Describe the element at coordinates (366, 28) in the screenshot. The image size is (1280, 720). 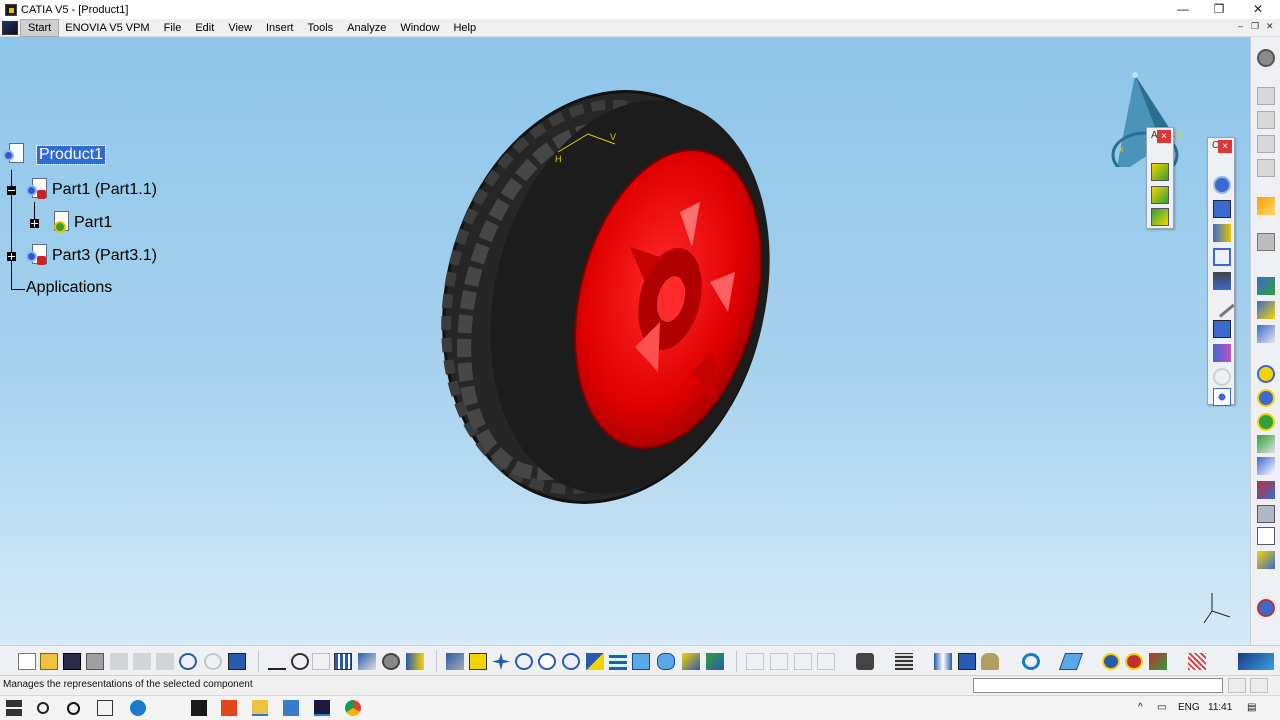
I see `menu-analyze: Analyze` at that location.